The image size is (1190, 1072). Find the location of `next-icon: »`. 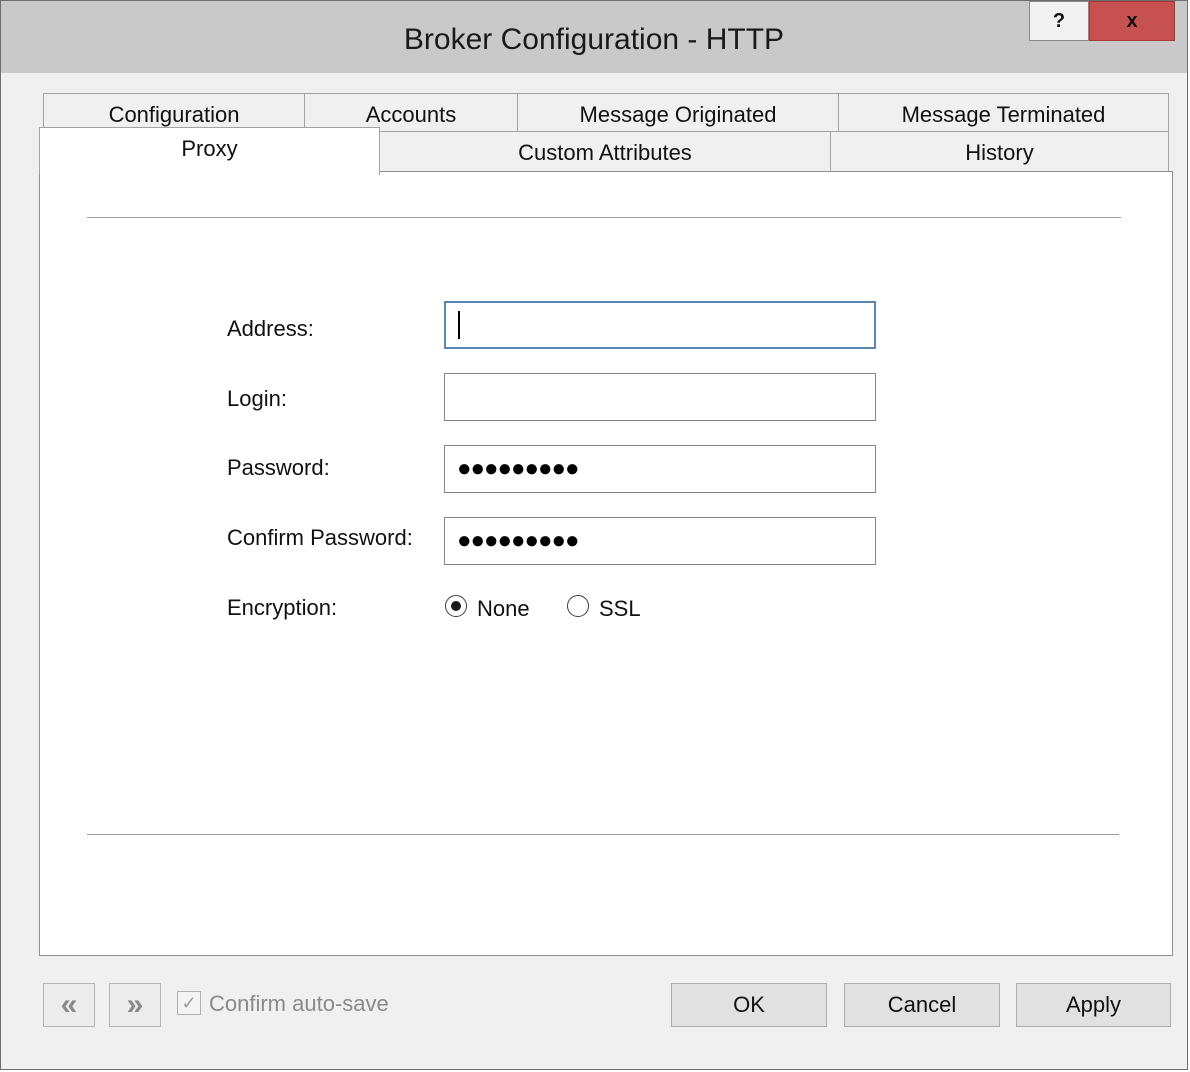

next-icon: » is located at coordinates (135, 1005).